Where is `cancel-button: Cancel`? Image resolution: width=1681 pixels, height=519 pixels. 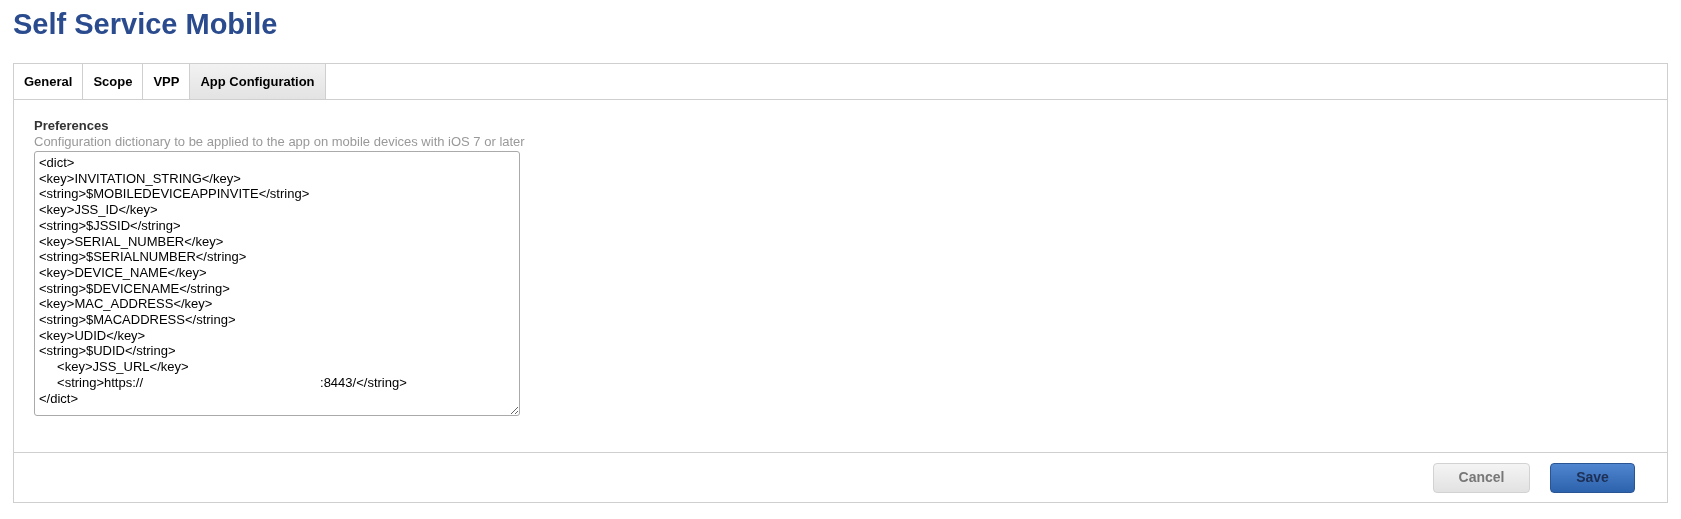 cancel-button: Cancel is located at coordinates (1481, 477).